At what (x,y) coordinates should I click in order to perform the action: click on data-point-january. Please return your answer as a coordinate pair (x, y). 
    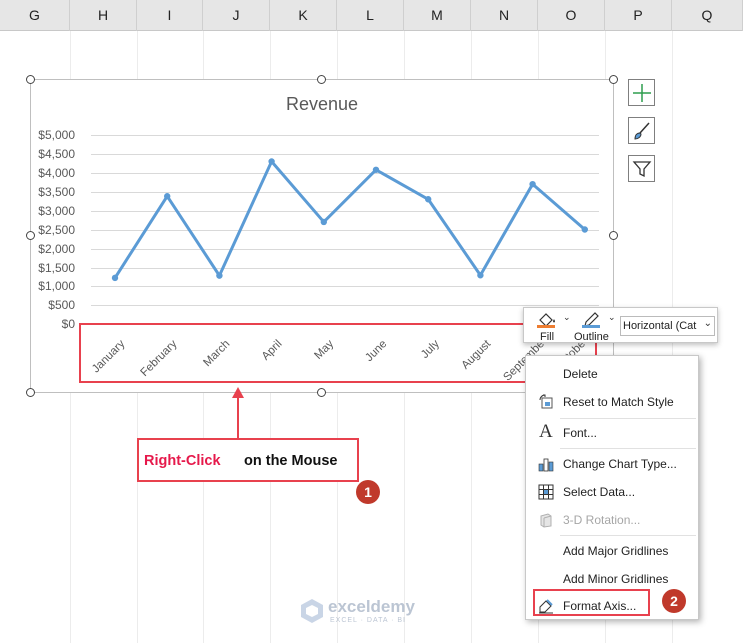
    Looking at the image, I should click on (115, 278).